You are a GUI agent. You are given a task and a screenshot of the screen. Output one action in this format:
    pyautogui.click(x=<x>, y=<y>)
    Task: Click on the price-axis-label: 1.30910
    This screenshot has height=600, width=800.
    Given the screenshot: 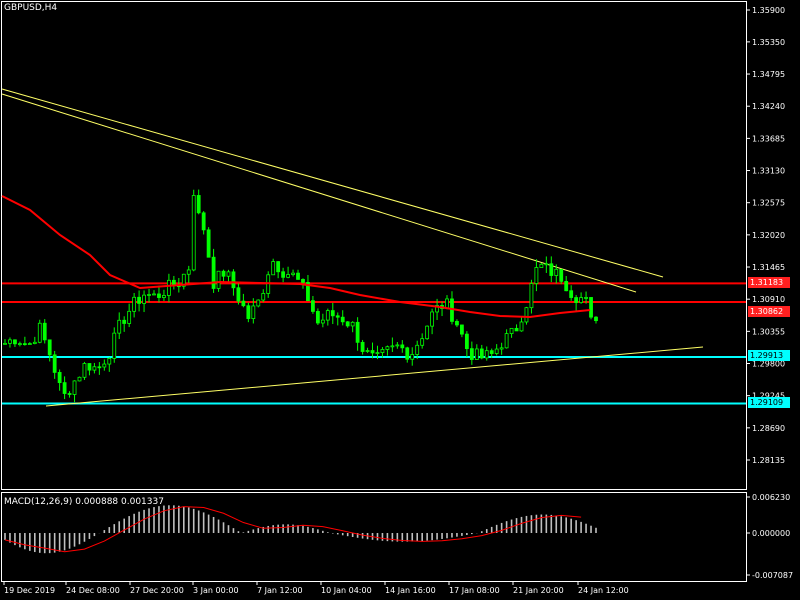 What is the action you would take?
    pyautogui.click(x=768, y=299)
    